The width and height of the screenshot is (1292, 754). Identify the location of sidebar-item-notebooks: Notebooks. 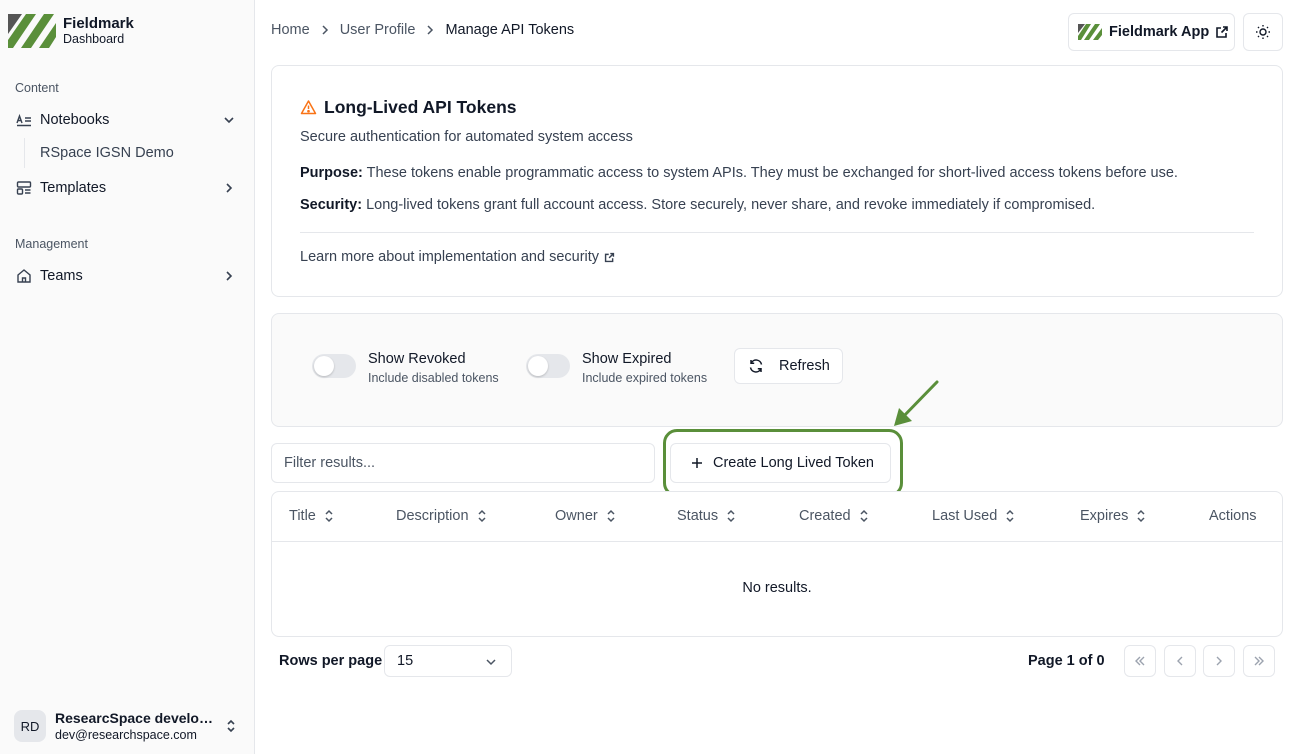
(127, 120).